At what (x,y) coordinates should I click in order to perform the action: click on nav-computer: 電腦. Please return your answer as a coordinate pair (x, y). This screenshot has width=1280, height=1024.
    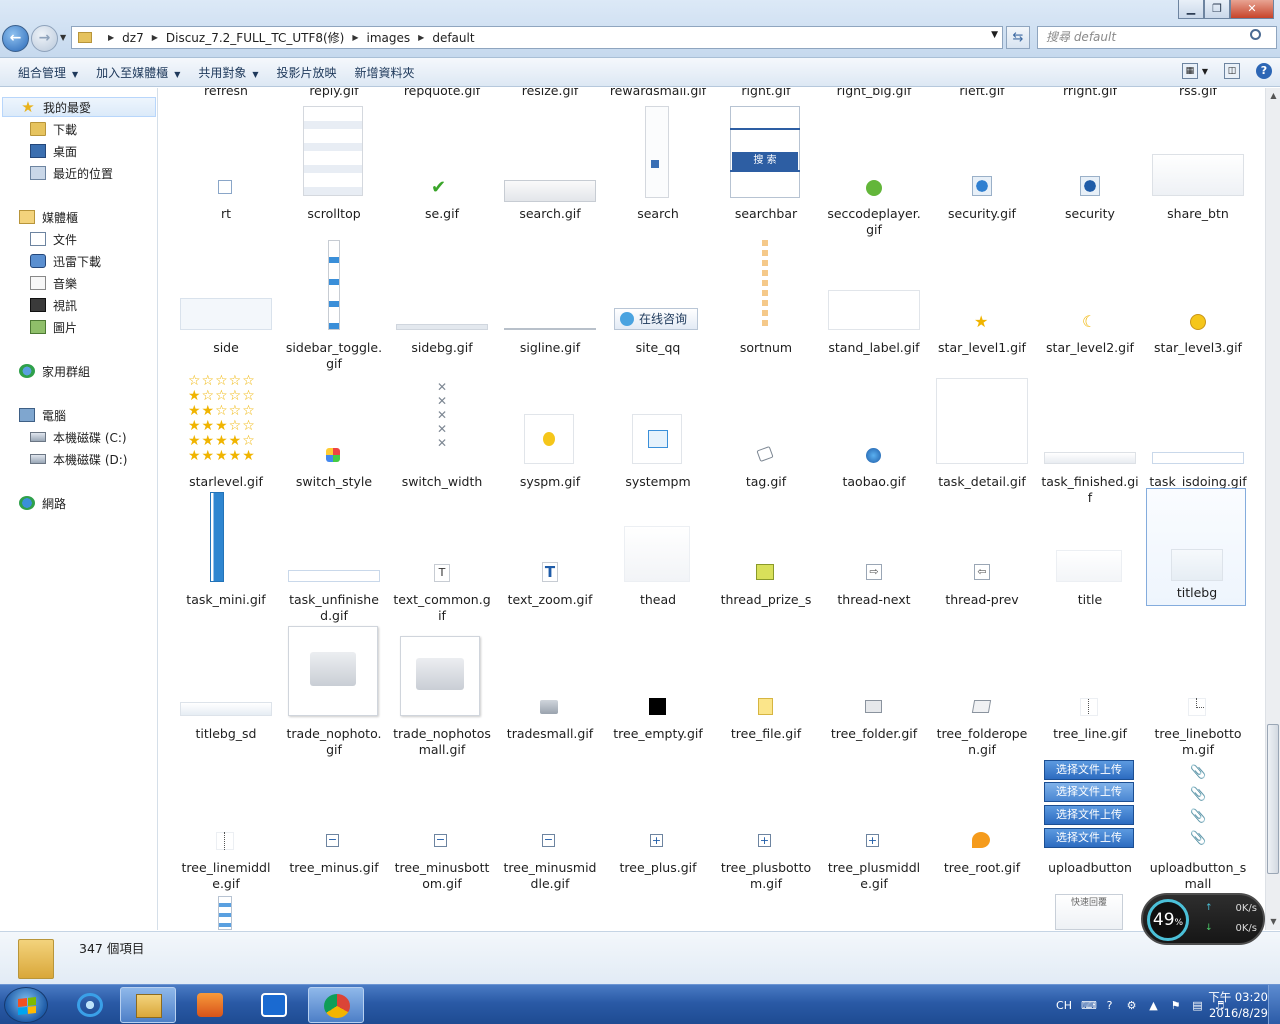
    Looking at the image, I should click on (42, 415).